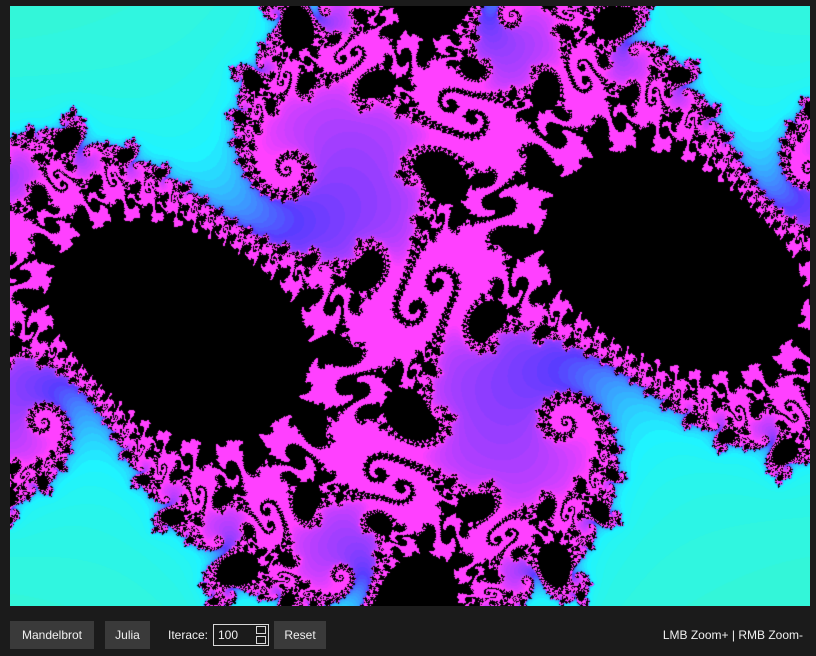  Describe the element at coordinates (300, 635) in the screenshot. I see `reset-button: Reset` at that location.